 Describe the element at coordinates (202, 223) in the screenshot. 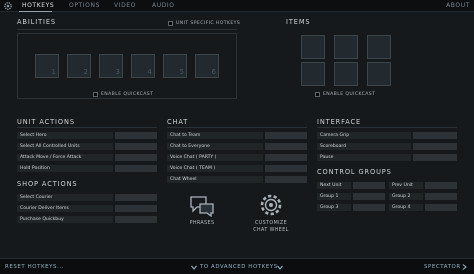

I see `phrases-label: PHRASES` at that location.